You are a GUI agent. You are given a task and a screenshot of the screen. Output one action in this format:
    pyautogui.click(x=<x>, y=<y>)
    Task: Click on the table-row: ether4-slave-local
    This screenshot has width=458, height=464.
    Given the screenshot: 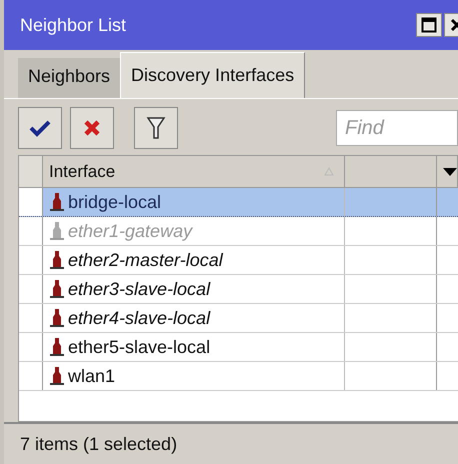 What is the action you would take?
    pyautogui.click(x=238, y=318)
    